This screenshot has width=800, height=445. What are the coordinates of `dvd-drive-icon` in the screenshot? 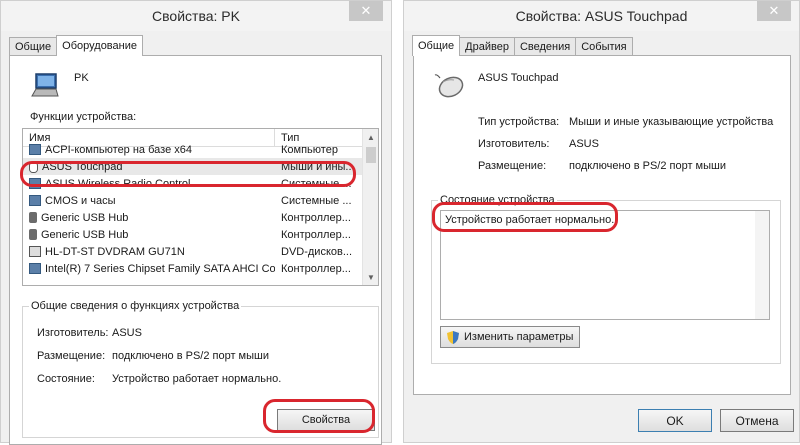 It's located at (35, 251).